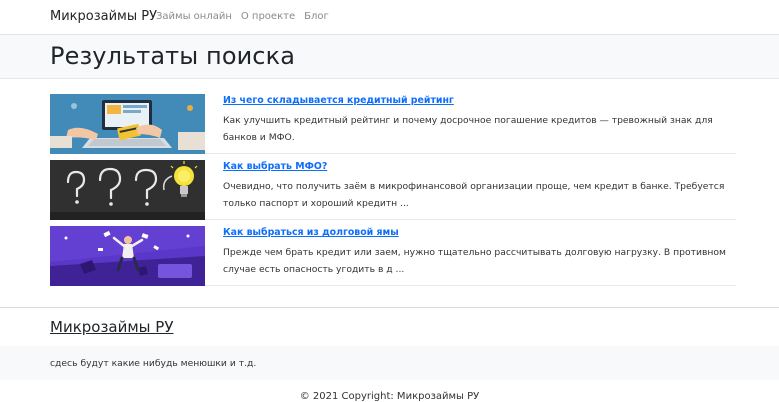  Describe the element at coordinates (316, 16) in the screenshot. I see `nav-link-blog: Блог` at that location.